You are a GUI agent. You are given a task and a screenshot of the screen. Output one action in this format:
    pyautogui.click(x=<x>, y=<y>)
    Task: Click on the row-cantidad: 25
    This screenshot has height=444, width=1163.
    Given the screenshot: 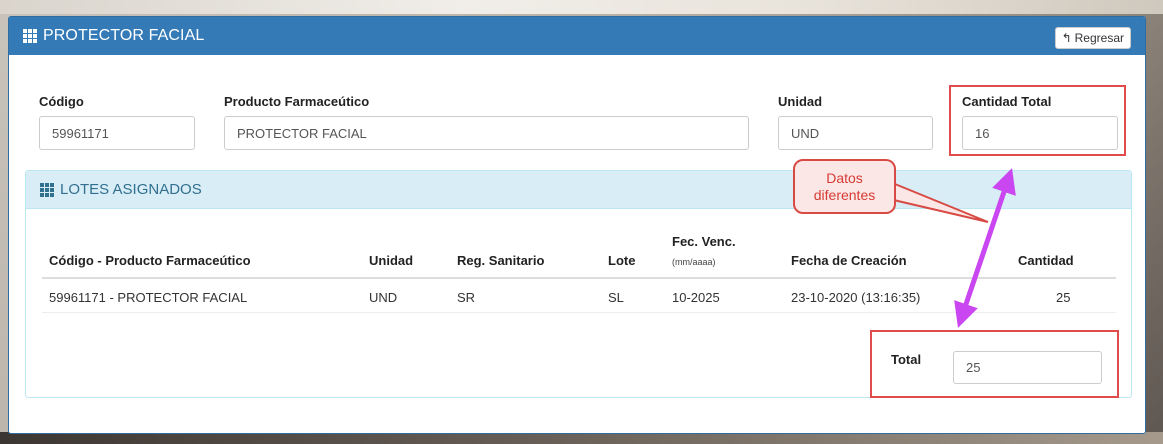 What is the action you would take?
    pyautogui.click(x=1063, y=297)
    